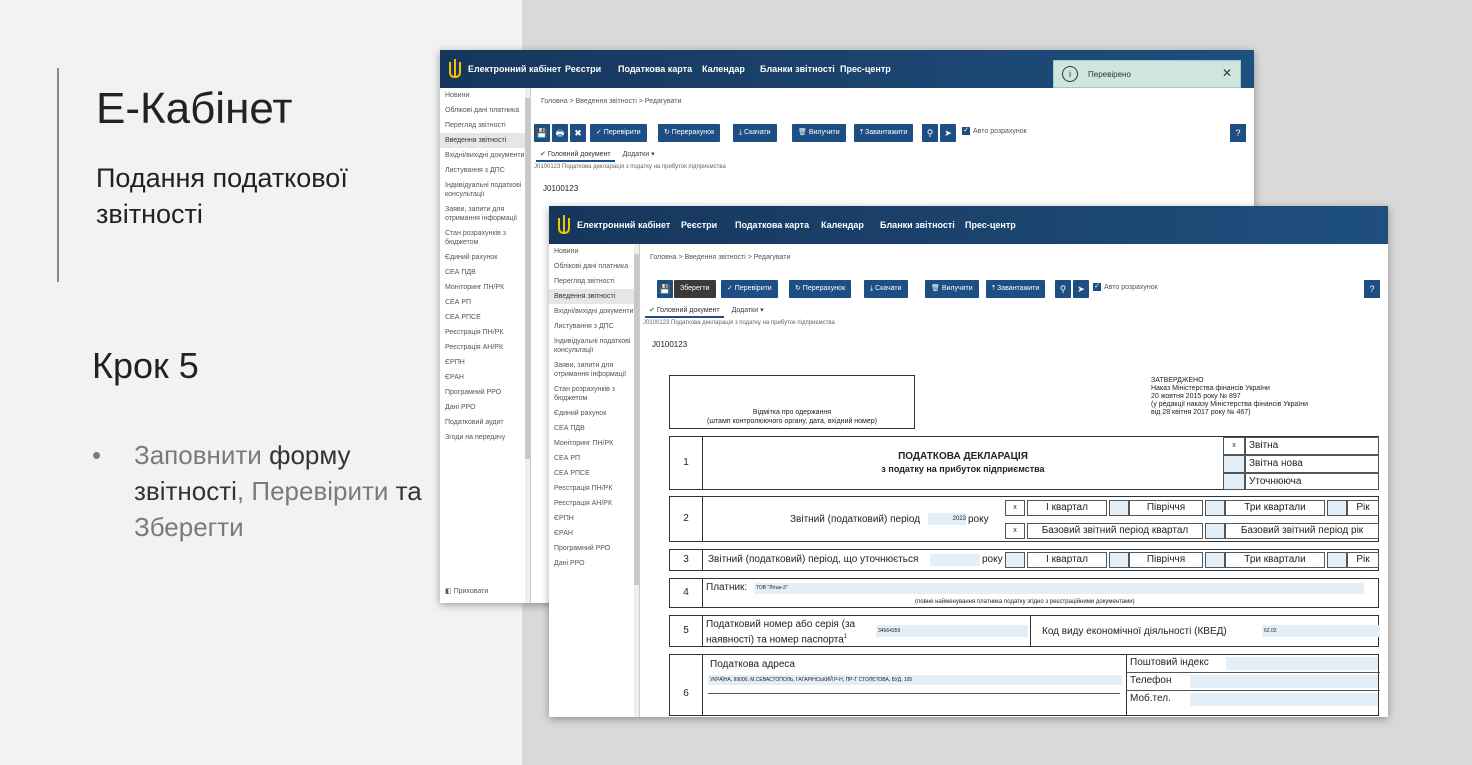 The height and width of the screenshot is (765, 1472). I want to click on kved-input: 62.02, so click(1321, 631).